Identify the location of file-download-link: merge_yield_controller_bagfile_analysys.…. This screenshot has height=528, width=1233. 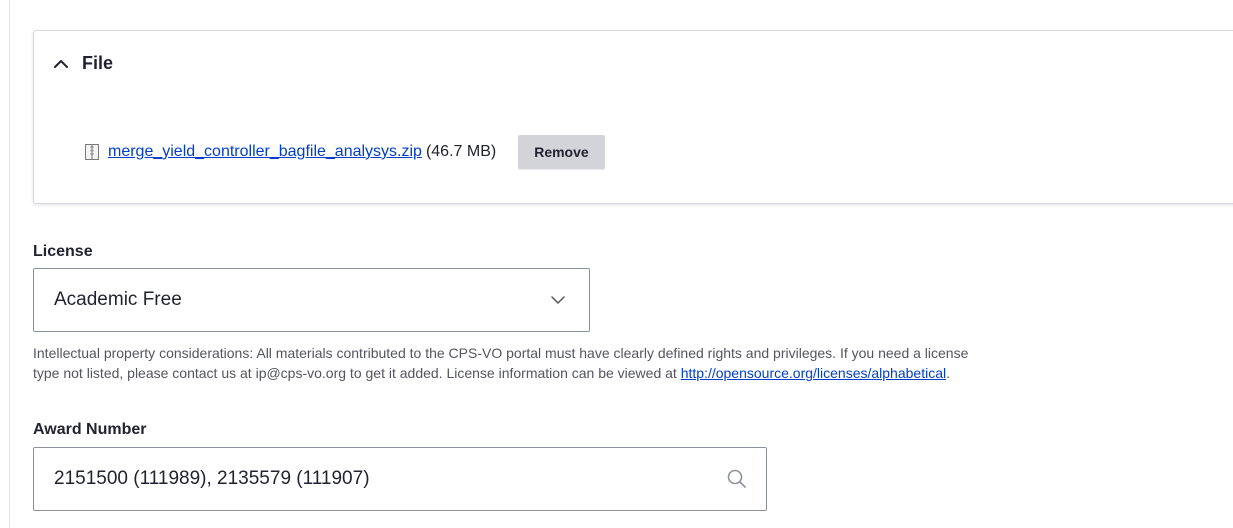
(265, 152).